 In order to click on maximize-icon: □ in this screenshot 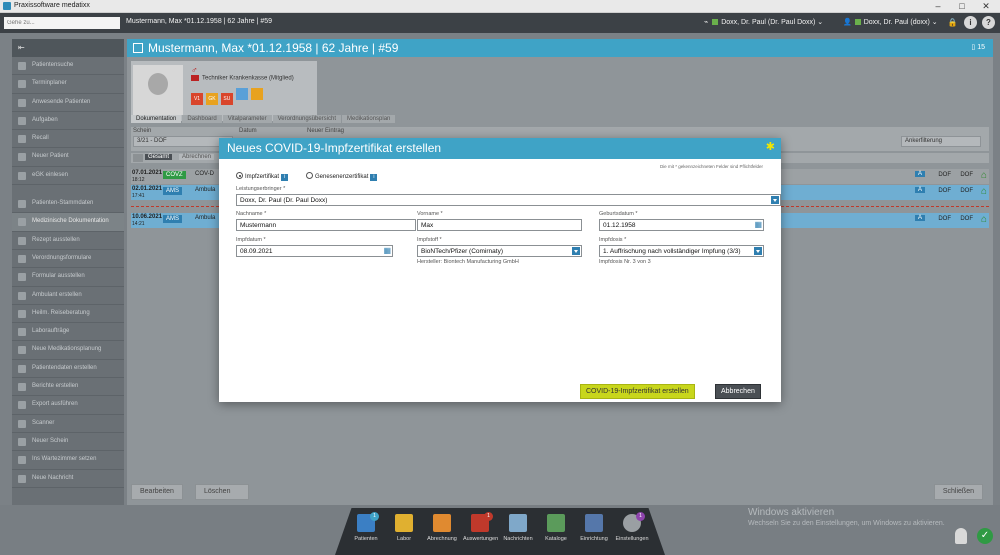, I will do `click(962, 6)`.